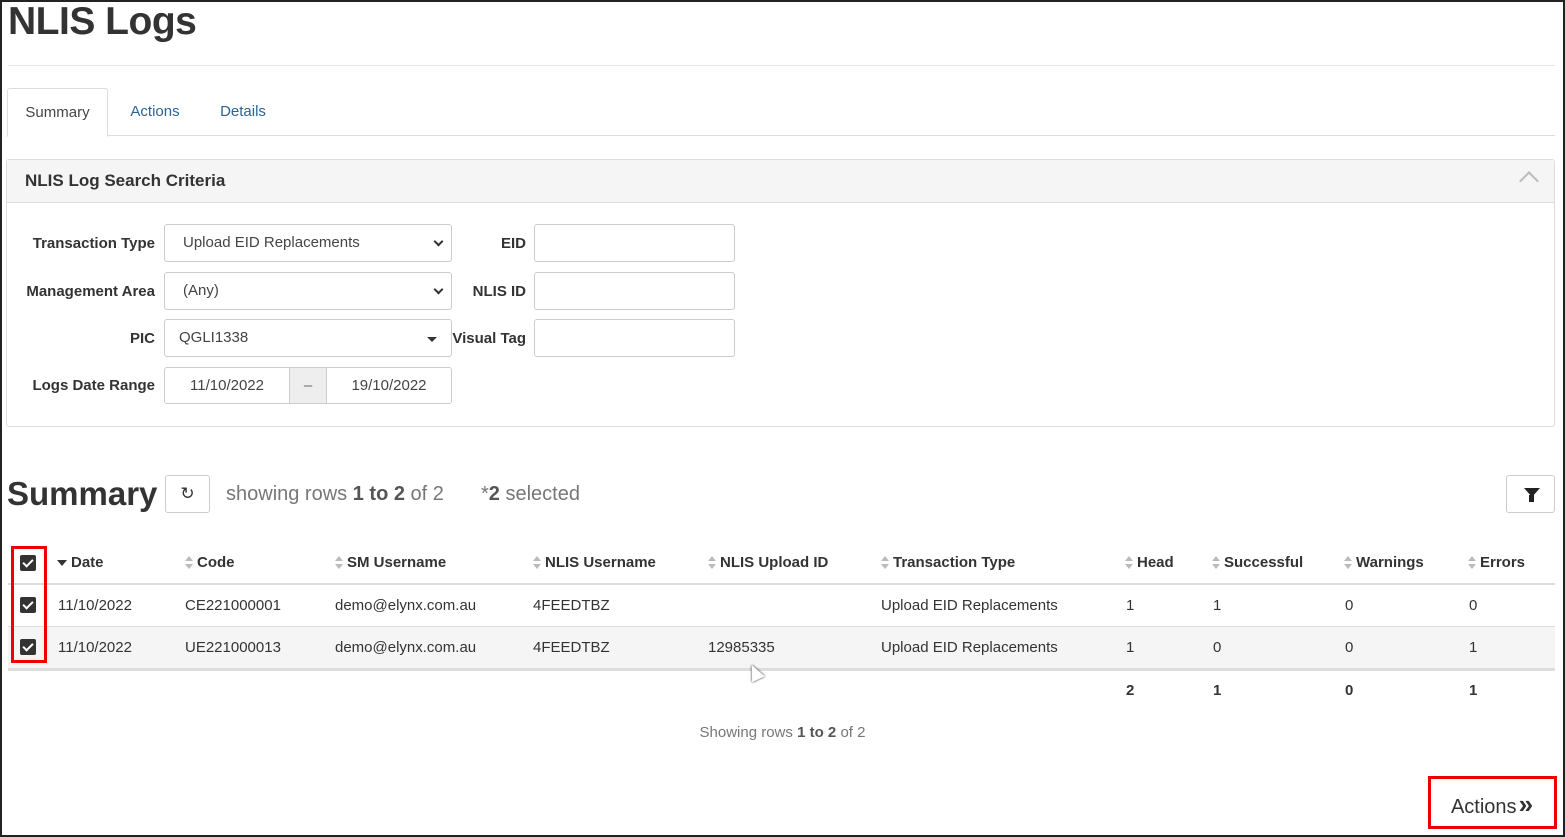  What do you see at coordinates (1529, 181) in the screenshot?
I see `collapse-chevron-icon` at bounding box center [1529, 181].